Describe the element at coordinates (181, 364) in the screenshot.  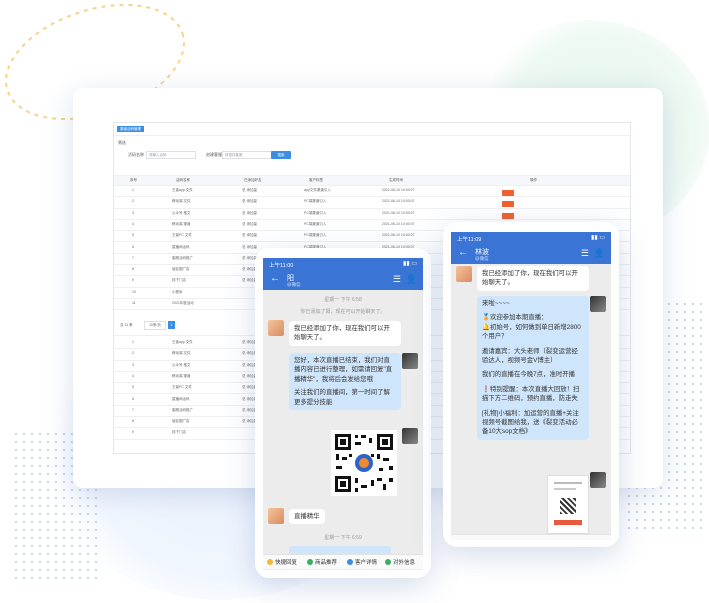
I see `table-cell: 公众号 推文` at that location.